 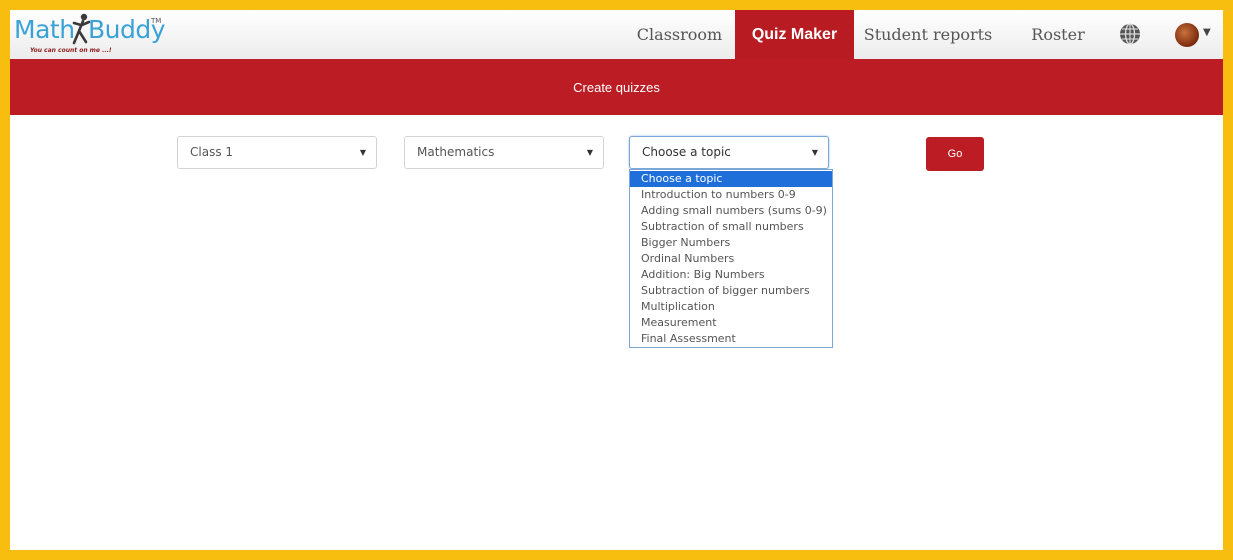 I want to click on topic-select-value: Choose a topic, so click(x=686, y=152).